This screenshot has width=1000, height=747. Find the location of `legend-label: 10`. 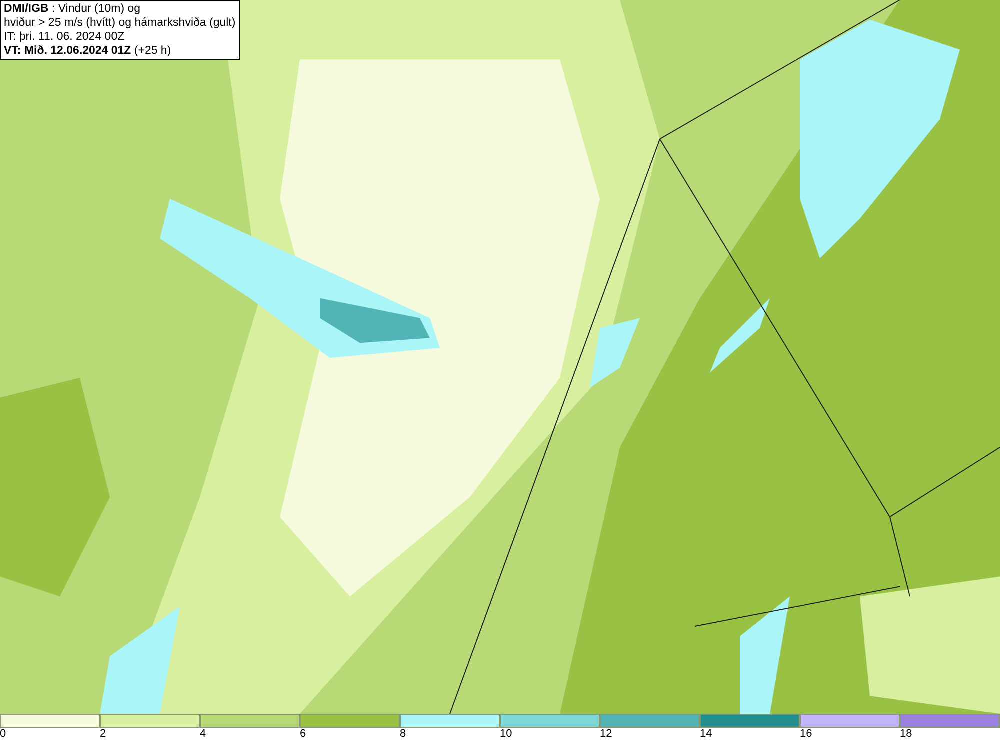

legend-label: 10 is located at coordinates (506, 734).